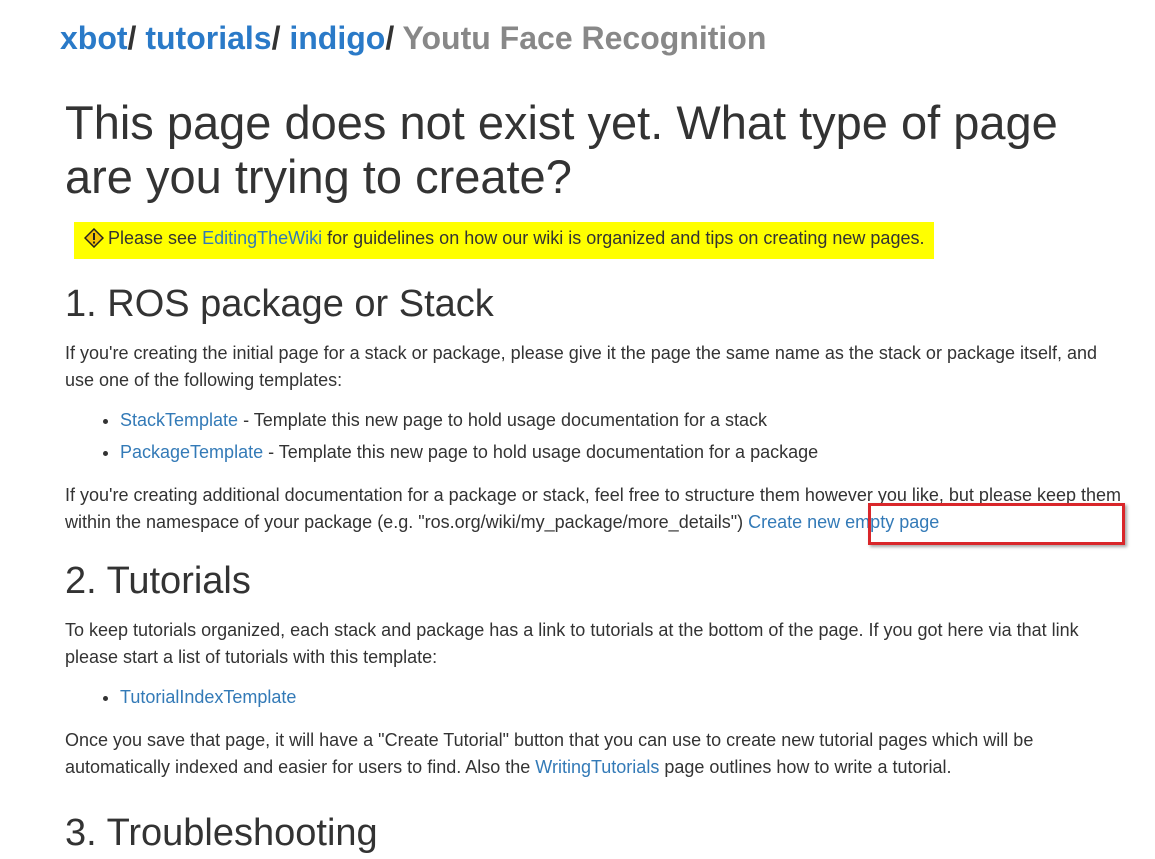 This screenshot has height=859, width=1155. What do you see at coordinates (805, 767) in the screenshot?
I see `tutorials-outro-after: page outlines how to write a tutorial.` at bounding box center [805, 767].